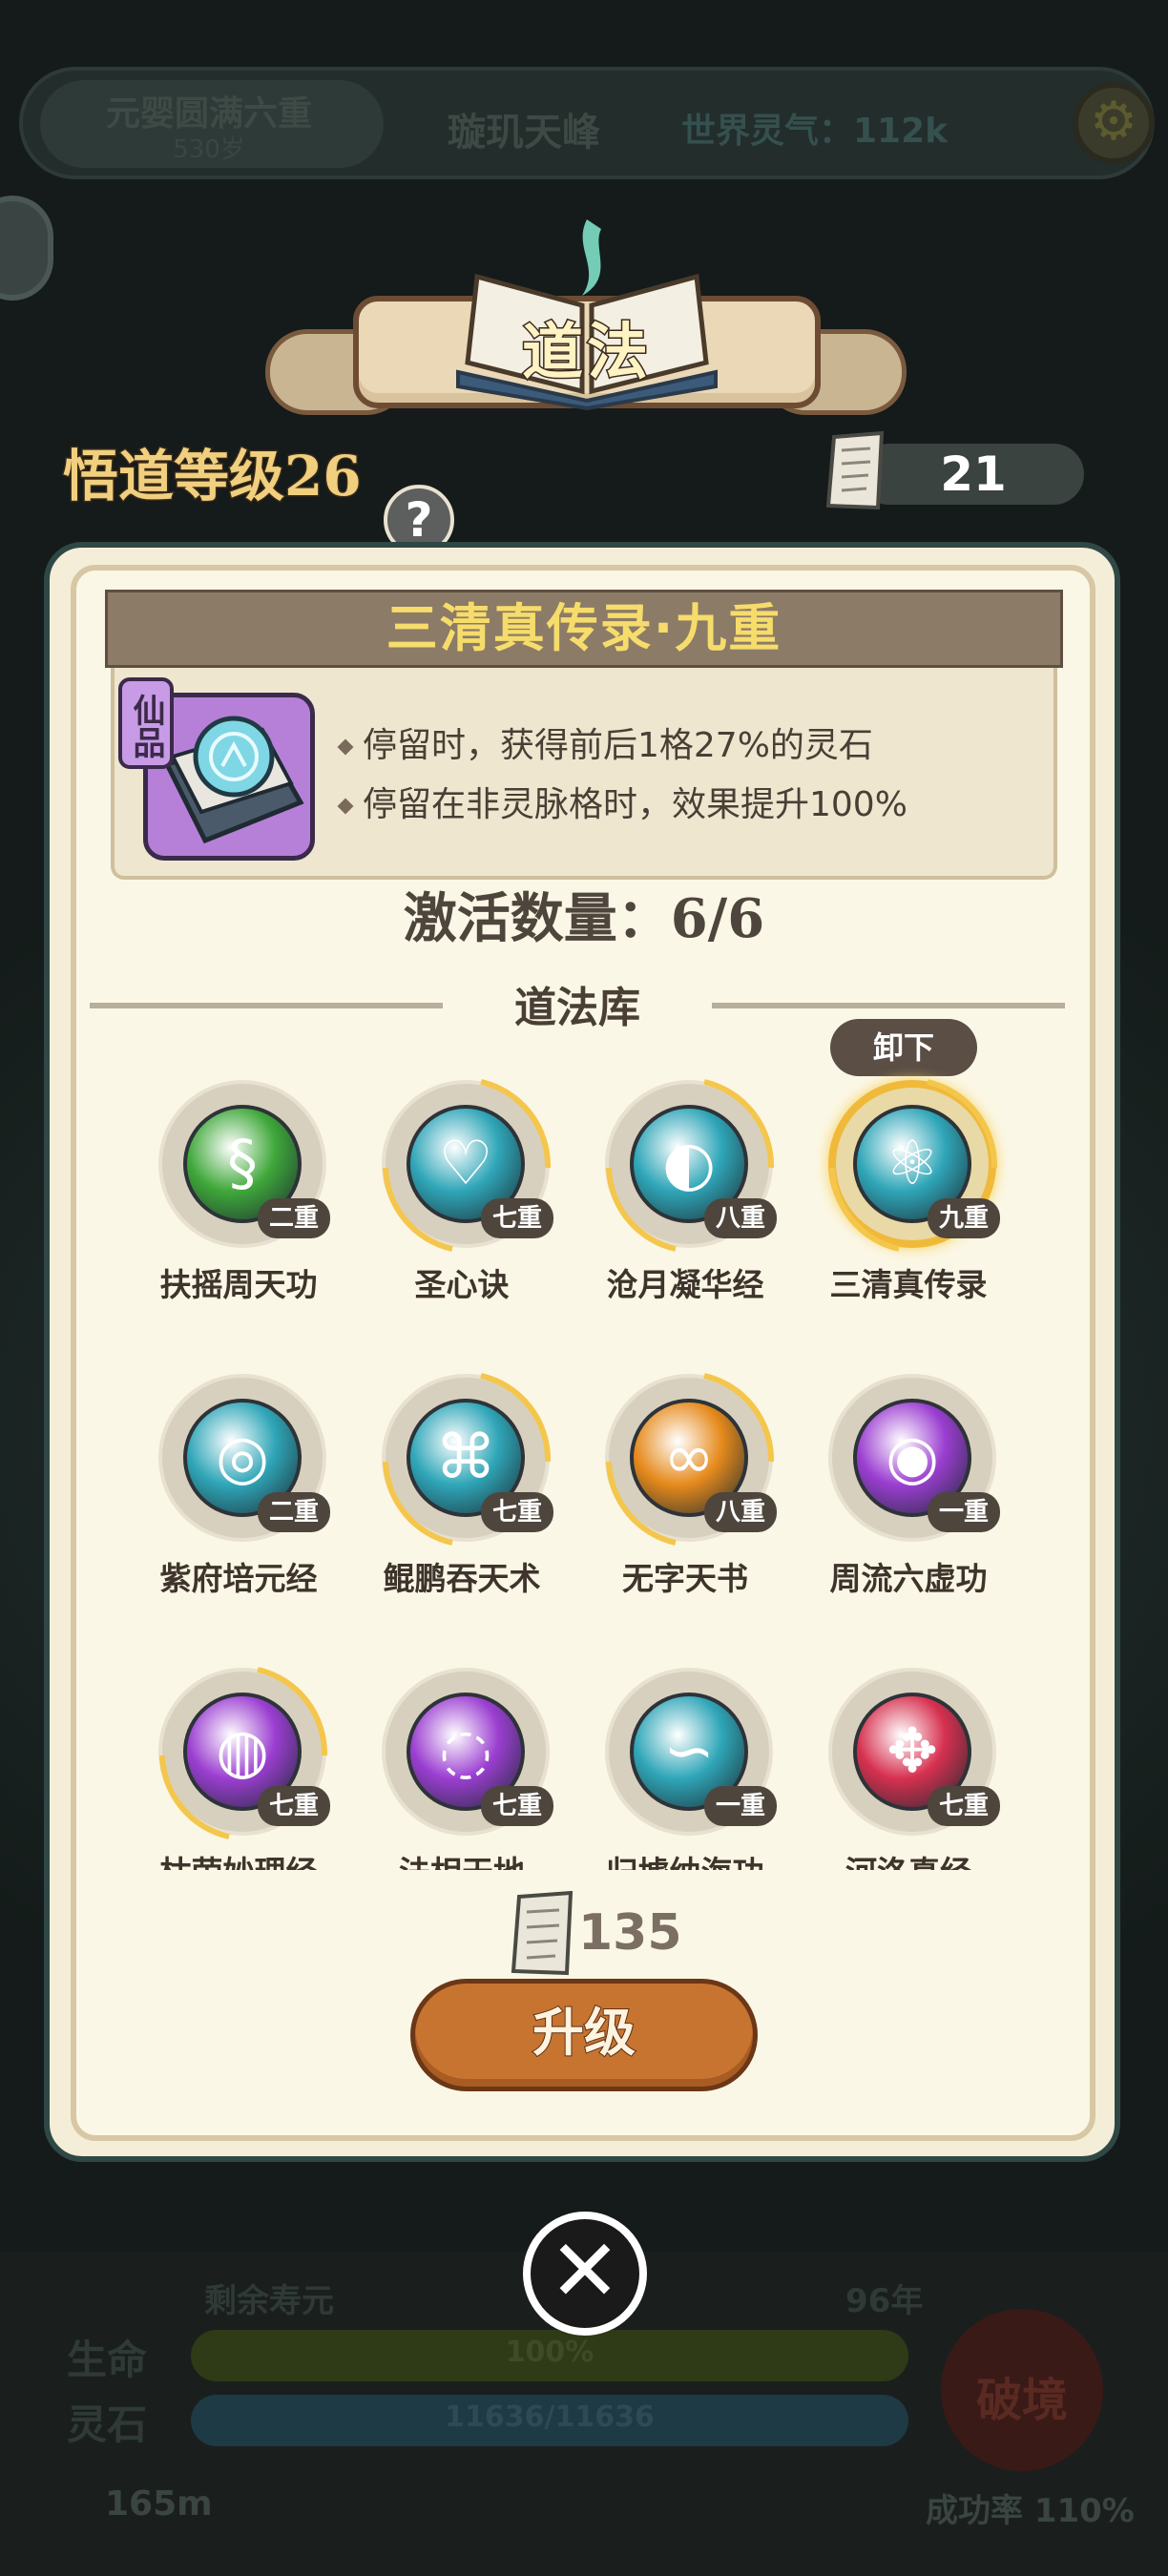  What do you see at coordinates (908, 1203) in the screenshot?
I see `skill-slot: ⚛ 九重 三清真传录` at bounding box center [908, 1203].